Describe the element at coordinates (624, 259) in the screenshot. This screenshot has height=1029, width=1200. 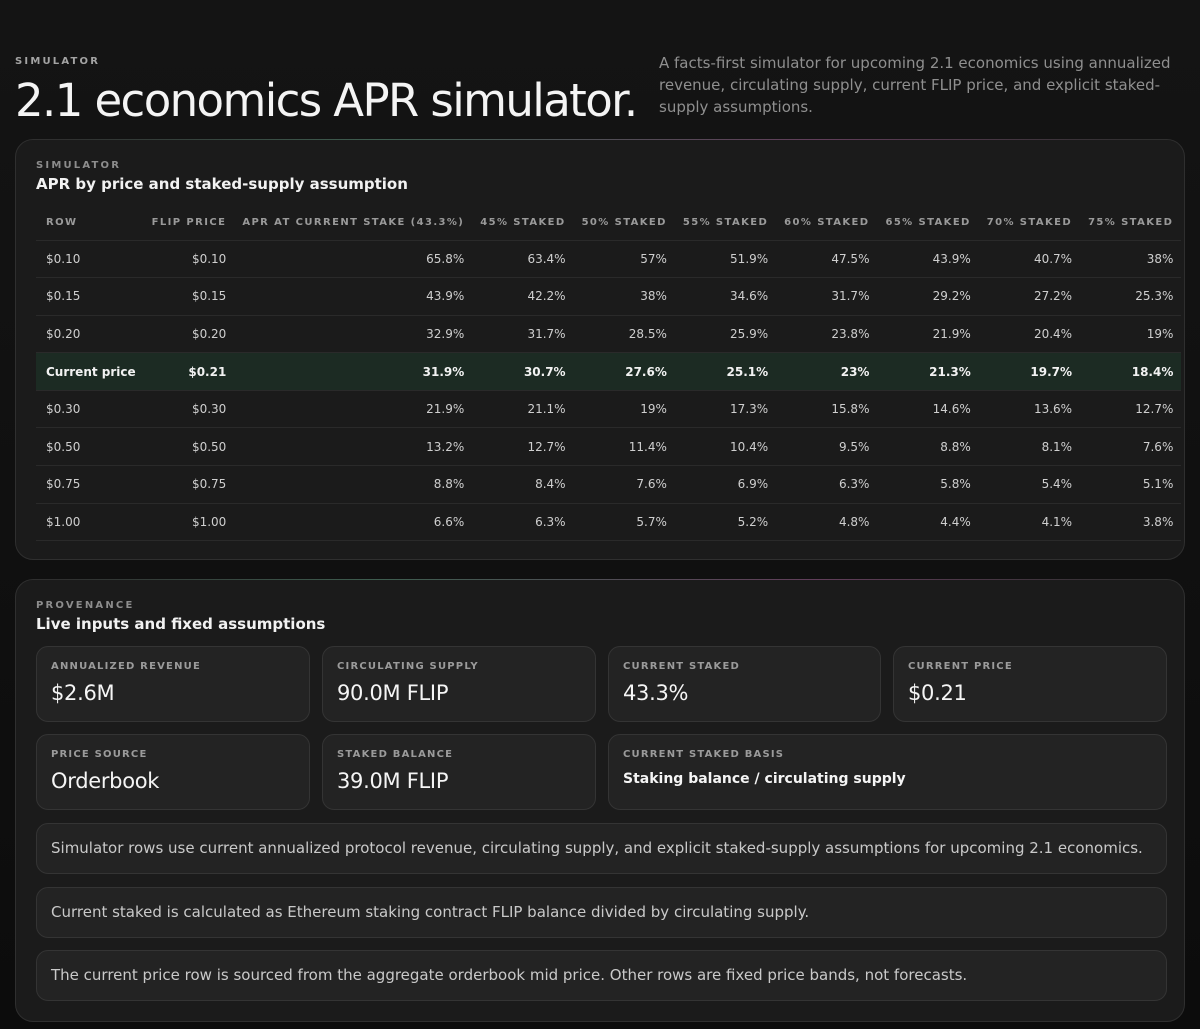
I see `table-cell: 57%` at that location.